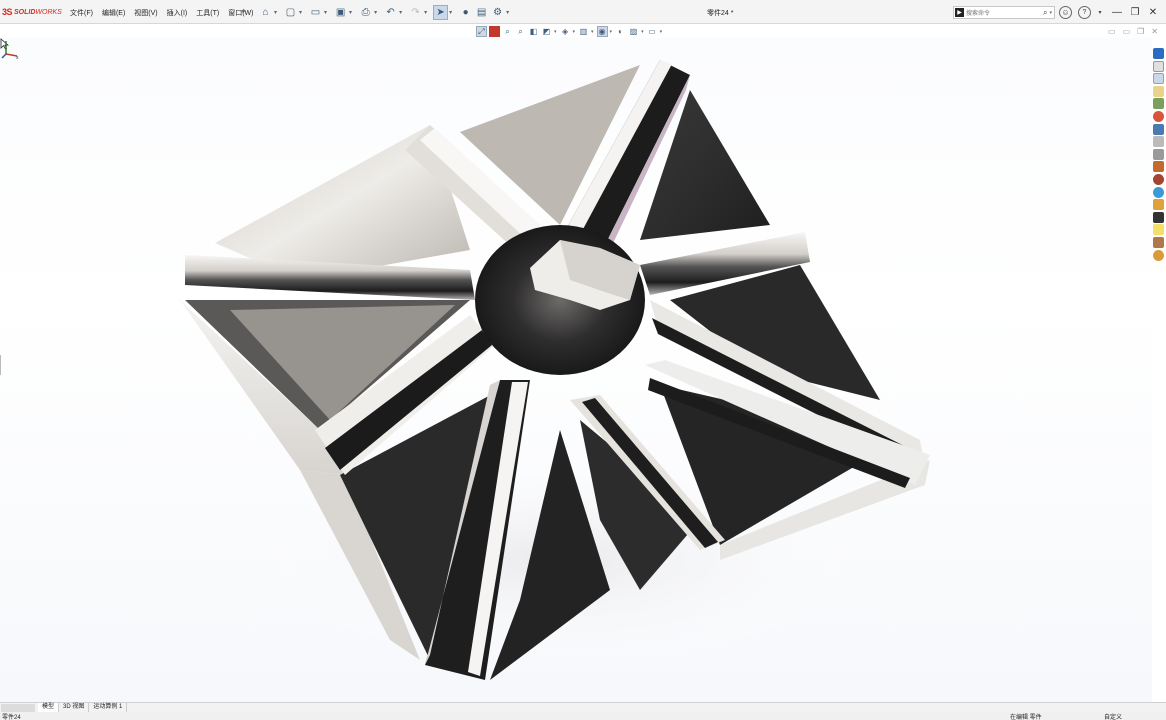 Image resolution: width=1166 pixels, height=720 pixels. What do you see at coordinates (1045, 13) in the screenshot?
I see `search-icon: ⌕` at bounding box center [1045, 13].